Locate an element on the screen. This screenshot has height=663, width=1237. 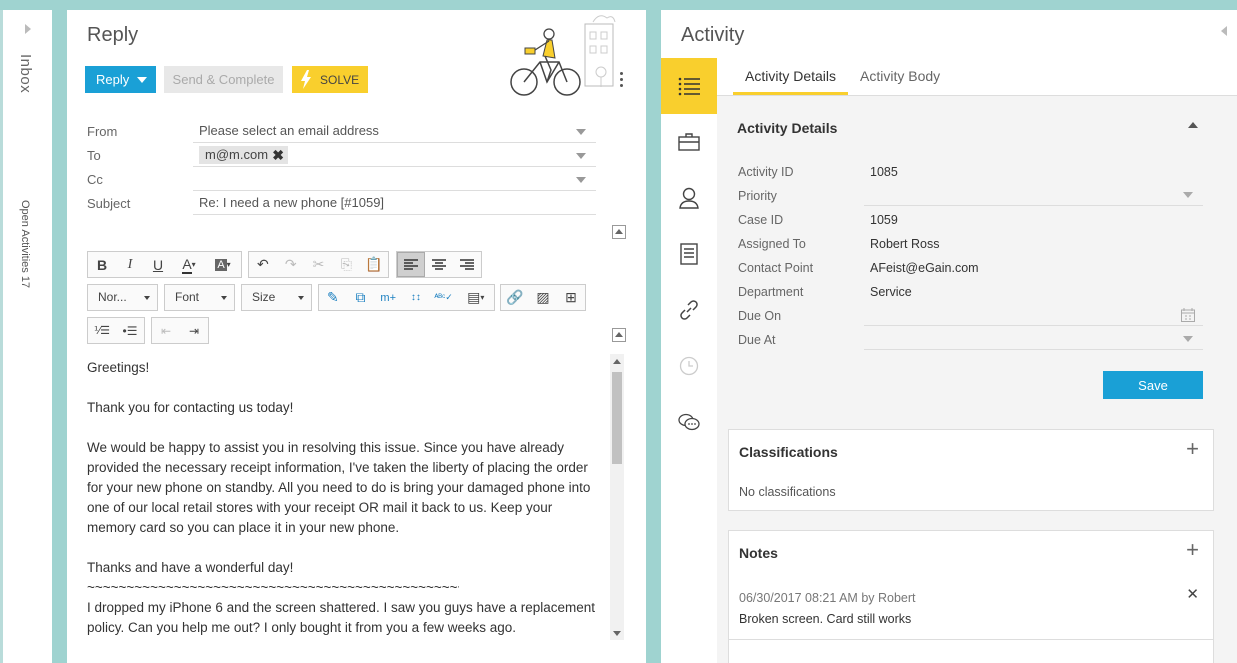
lightning-icon is located at coordinates (306, 79).